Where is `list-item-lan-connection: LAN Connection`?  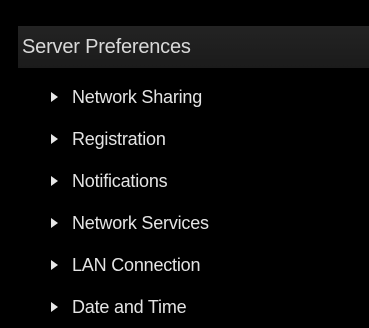 list-item-lan-connection: LAN Connection is located at coordinates (184, 265).